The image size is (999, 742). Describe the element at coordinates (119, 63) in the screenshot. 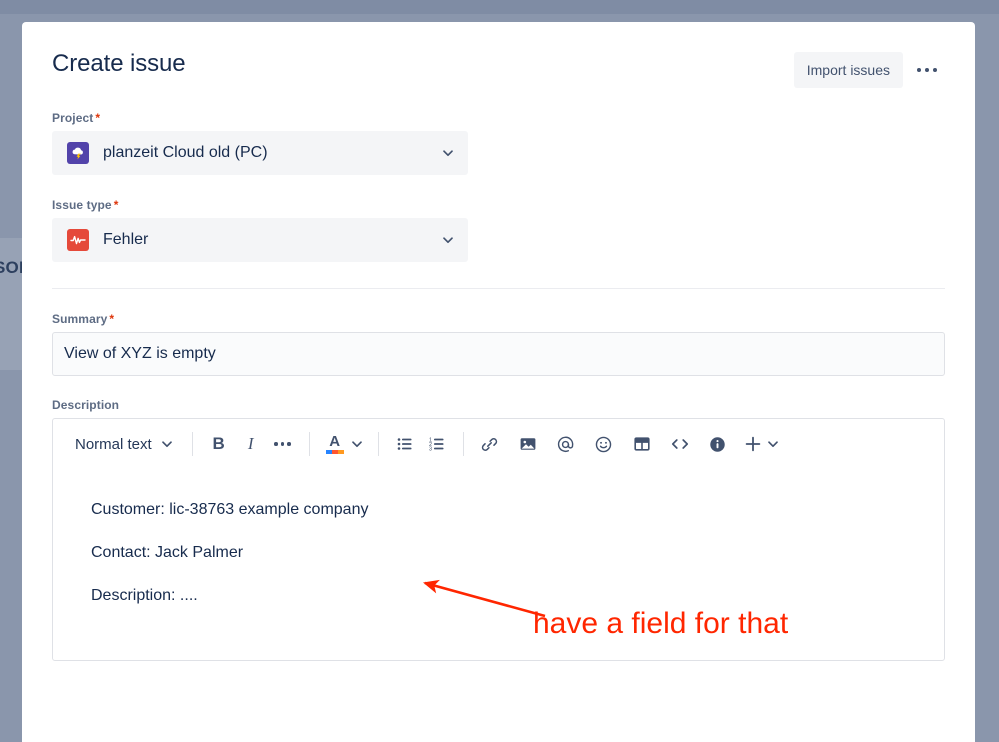

I see `page-title: Create issue` at that location.